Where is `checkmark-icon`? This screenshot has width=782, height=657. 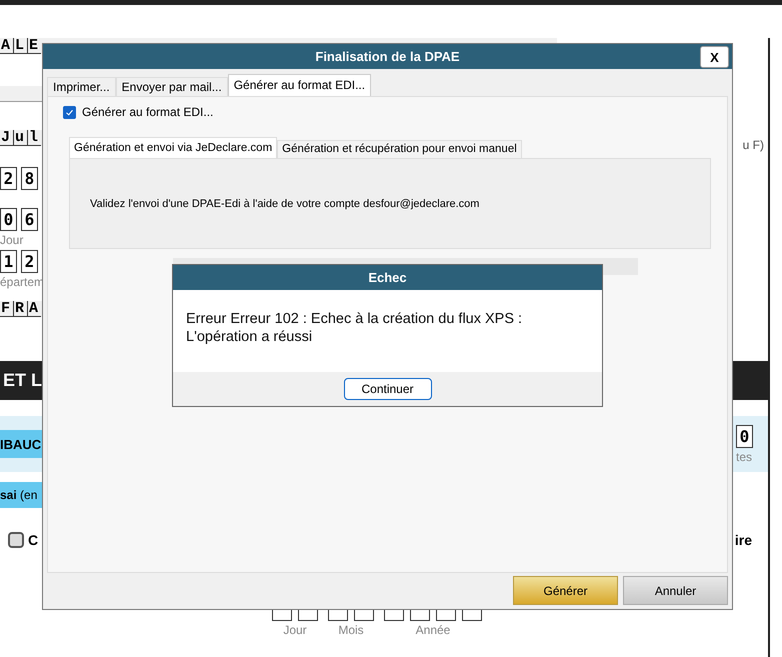 checkmark-icon is located at coordinates (69, 112).